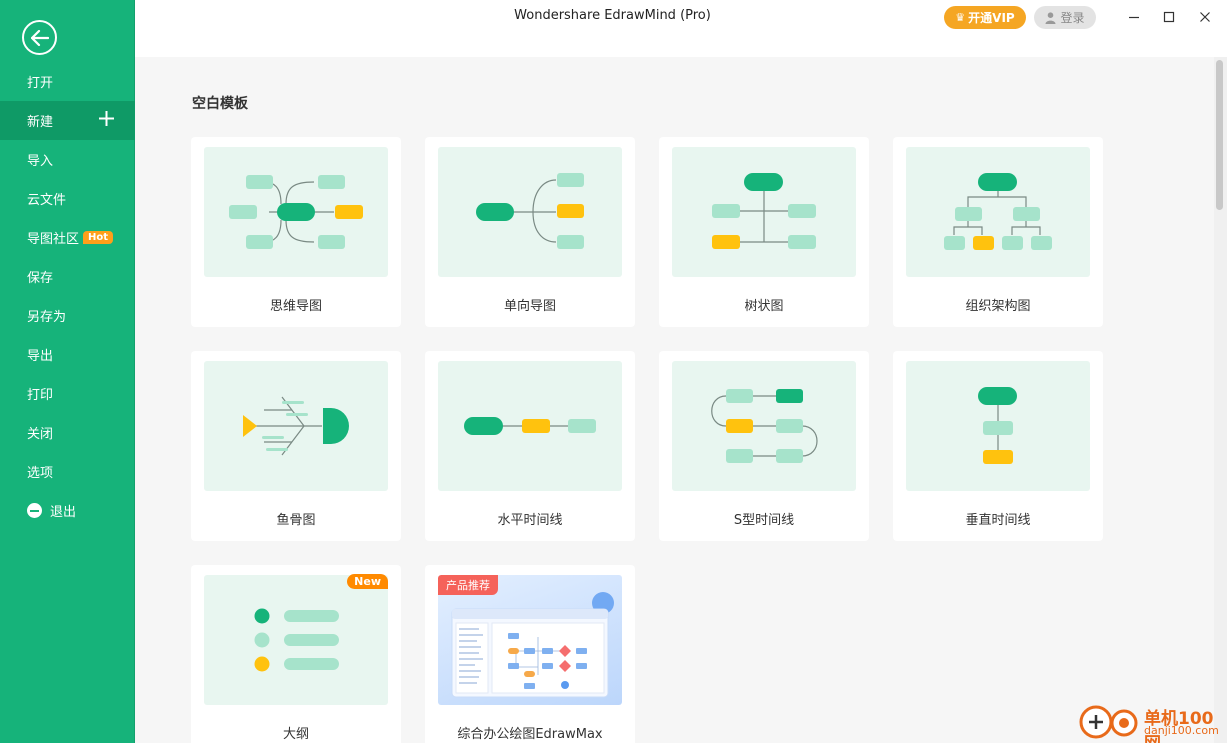 Image resolution: width=1227 pixels, height=743 pixels. What do you see at coordinates (998, 520) in the screenshot?
I see `template-label: 垂直时间线` at bounding box center [998, 520].